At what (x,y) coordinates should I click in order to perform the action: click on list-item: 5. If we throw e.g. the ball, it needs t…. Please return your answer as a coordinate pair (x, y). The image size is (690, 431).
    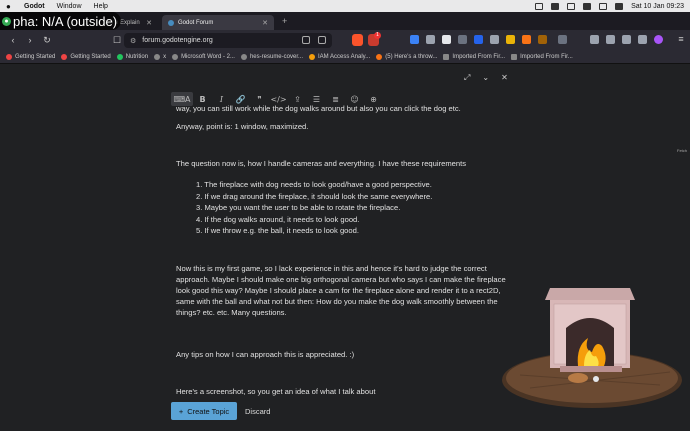
    Looking at the image, I should click on (277, 230).